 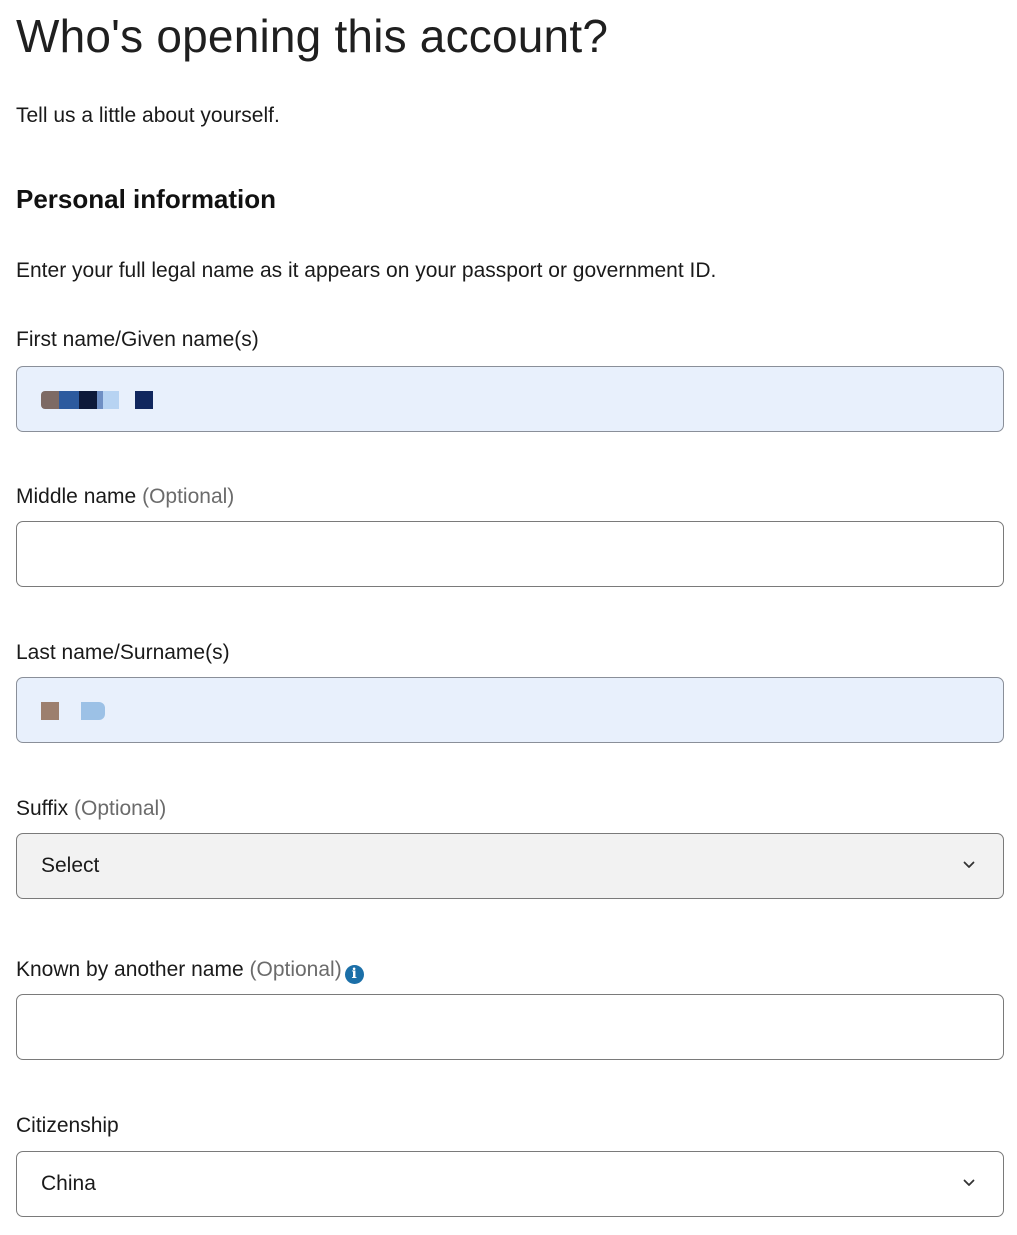 I want to click on suffix-selected-value: Select, so click(x=70, y=865).